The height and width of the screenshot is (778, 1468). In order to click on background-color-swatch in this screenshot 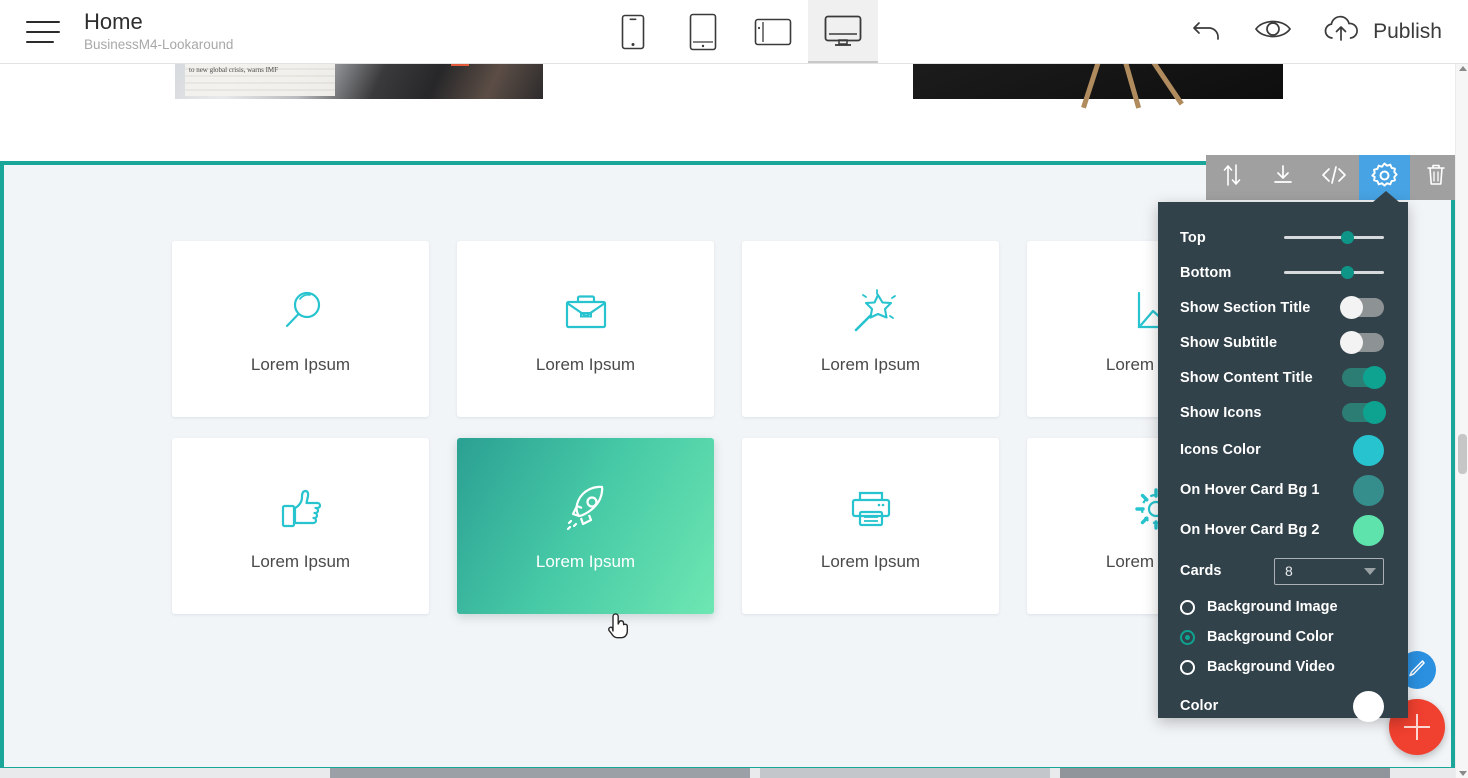, I will do `click(1368, 706)`.